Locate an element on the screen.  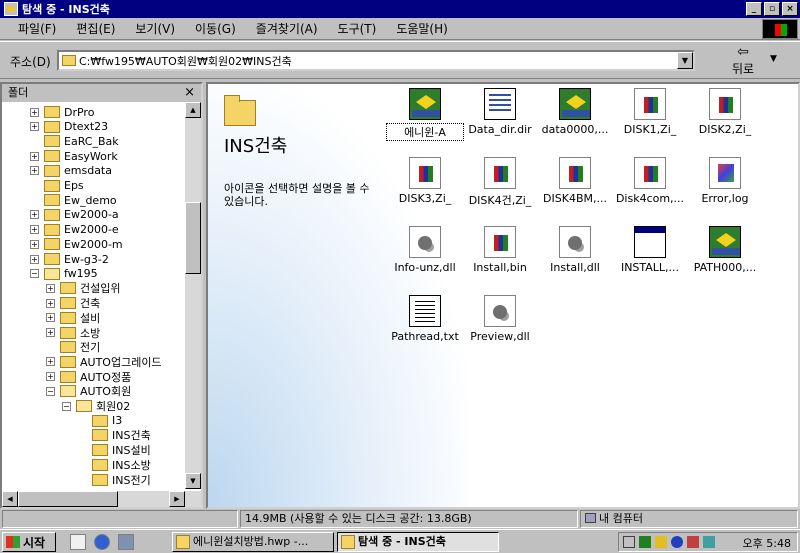
channel-icon is located at coordinates (126, 542).